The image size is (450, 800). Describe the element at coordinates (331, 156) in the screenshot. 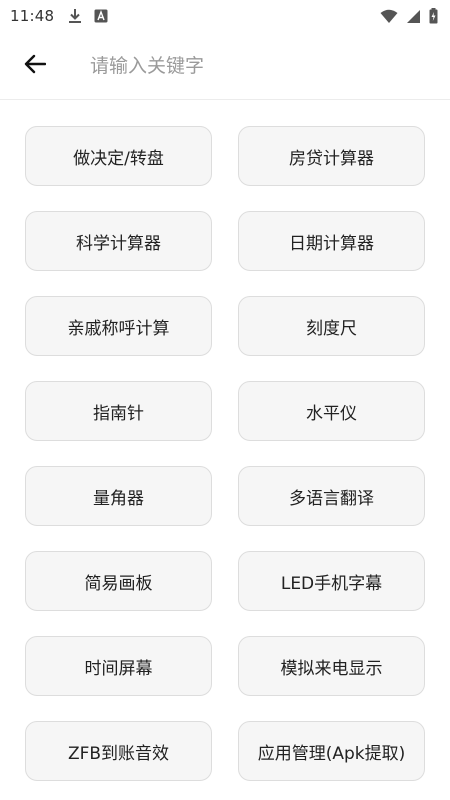

I see `tool-button-mortgage-calculator: 房贷计算器` at that location.